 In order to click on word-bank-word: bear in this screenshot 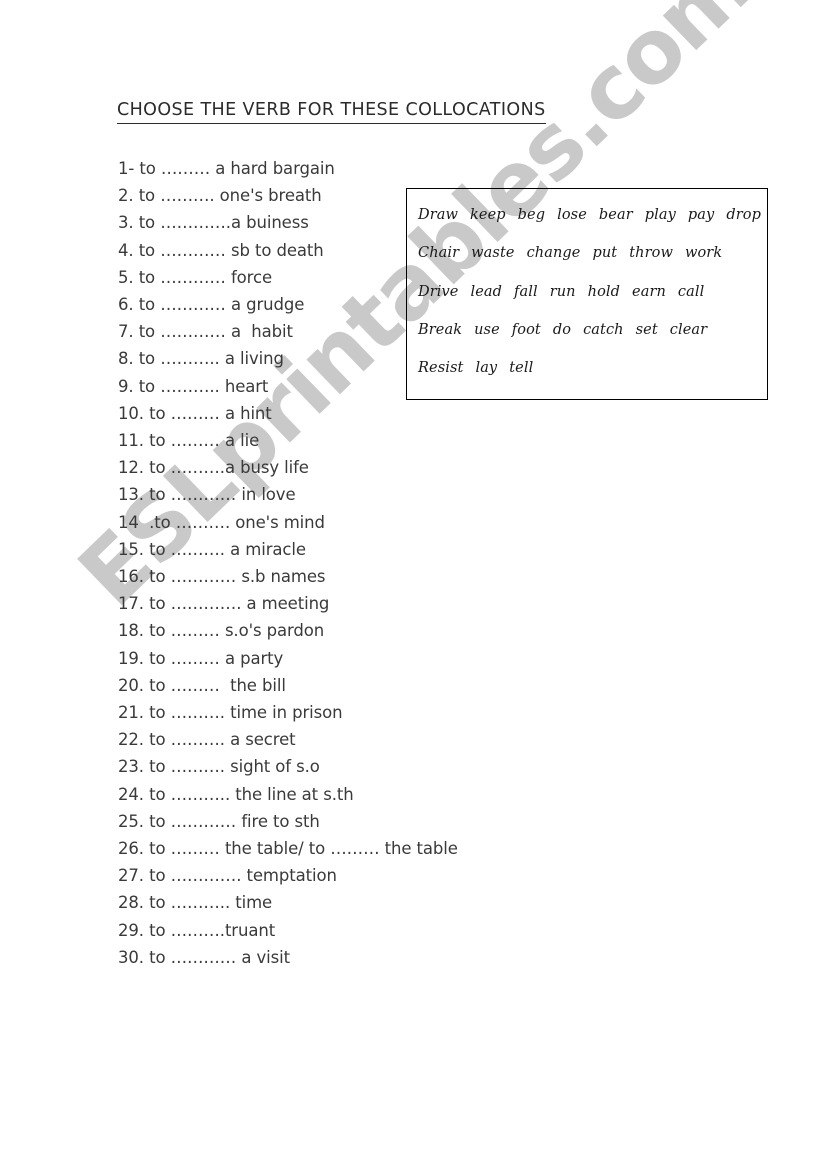, I will do `click(616, 215)`.